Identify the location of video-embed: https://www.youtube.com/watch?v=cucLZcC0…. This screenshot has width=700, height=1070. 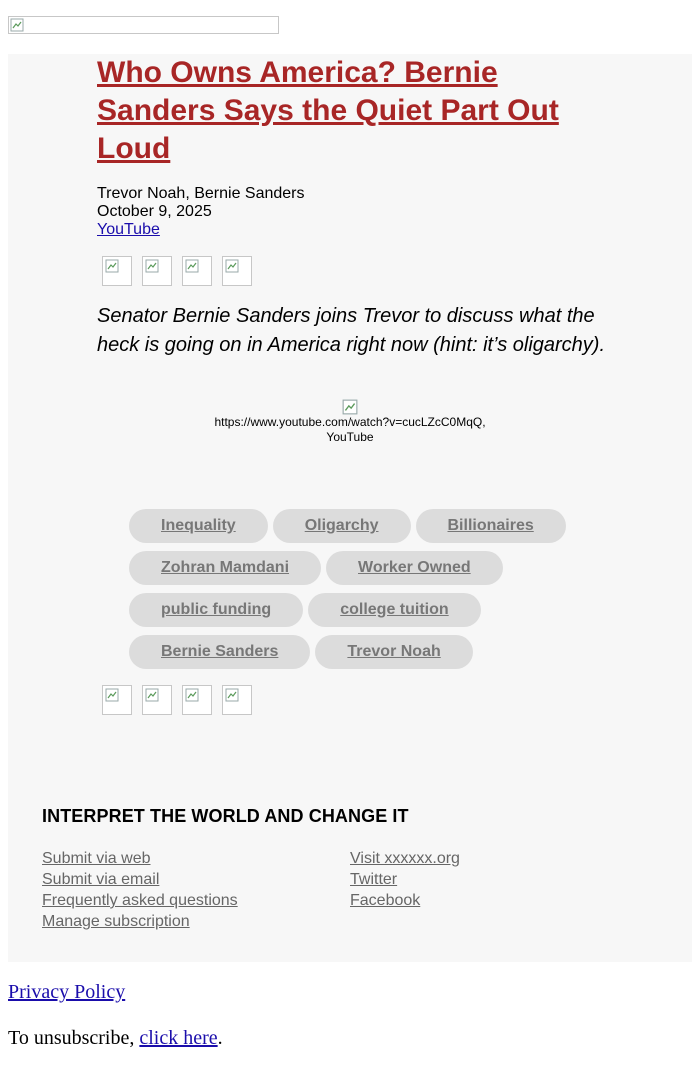
(350, 422).